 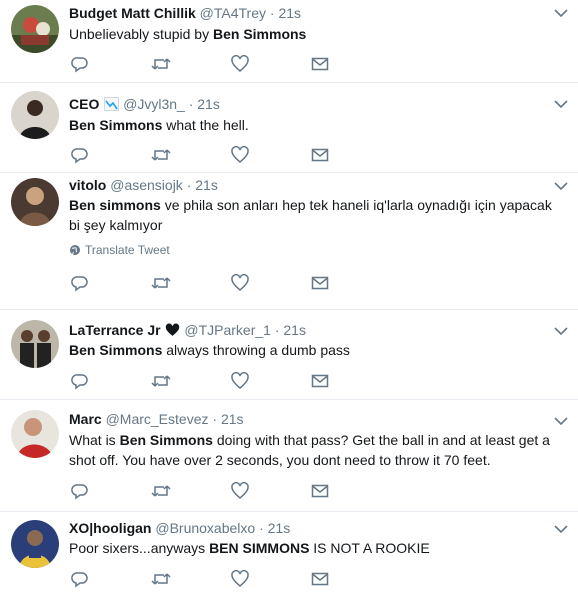 I want to click on display-name: vitolo, so click(x=87, y=185).